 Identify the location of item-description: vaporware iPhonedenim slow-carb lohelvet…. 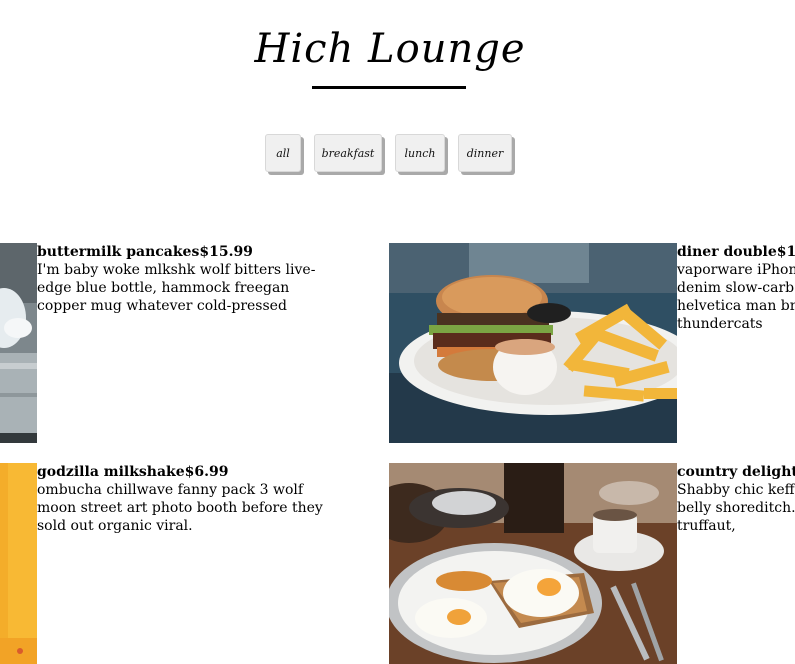
(736, 297).